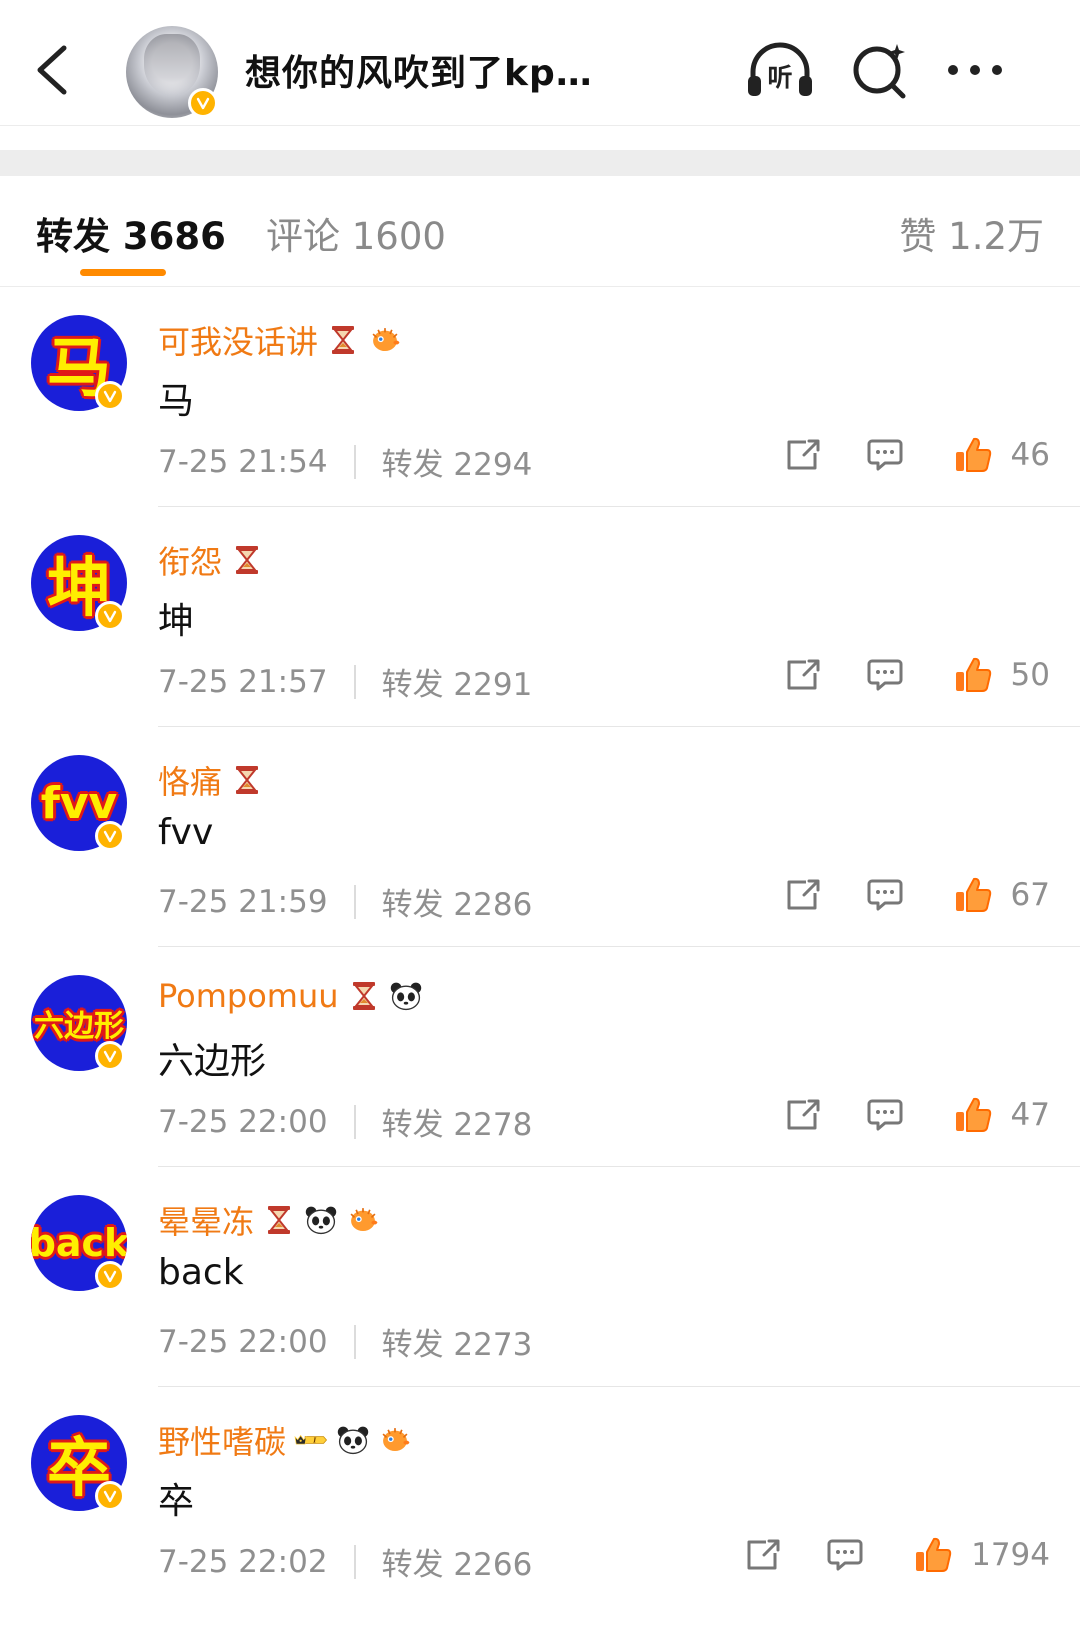 The image size is (1080, 1625). Describe the element at coordinates (176, 621) in the screenshot. I see `repost-content: 坤` at that location.